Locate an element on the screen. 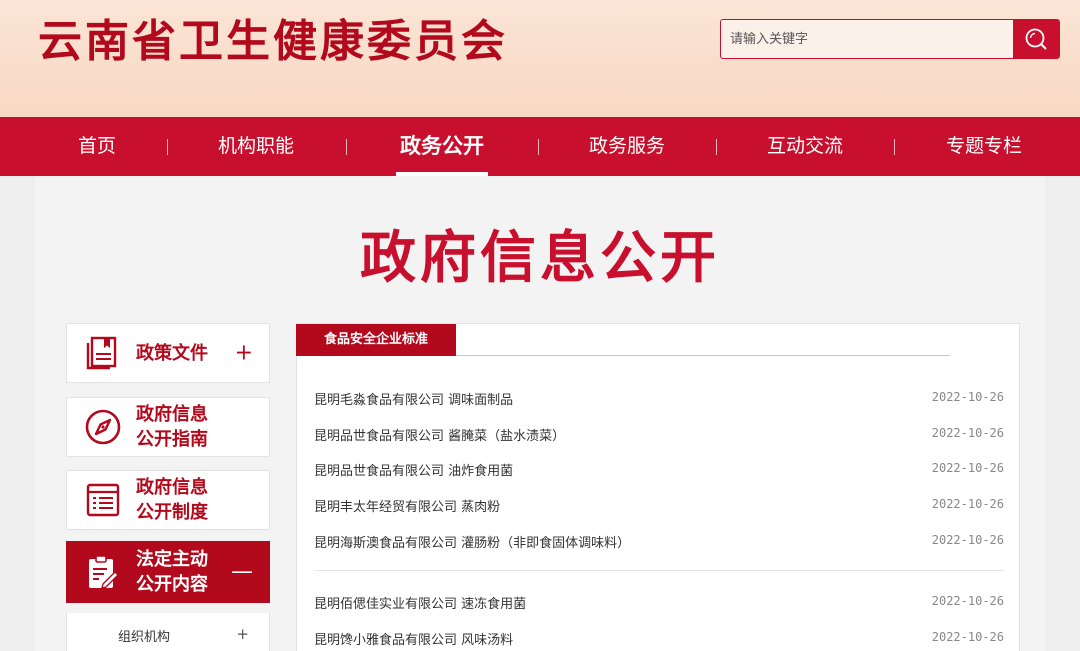 The width and height of the screenshot is (1080, 651). list-item-title: 昆明馋小雅食品有限公司 风味汤料 is located at coordinates (413, 638).